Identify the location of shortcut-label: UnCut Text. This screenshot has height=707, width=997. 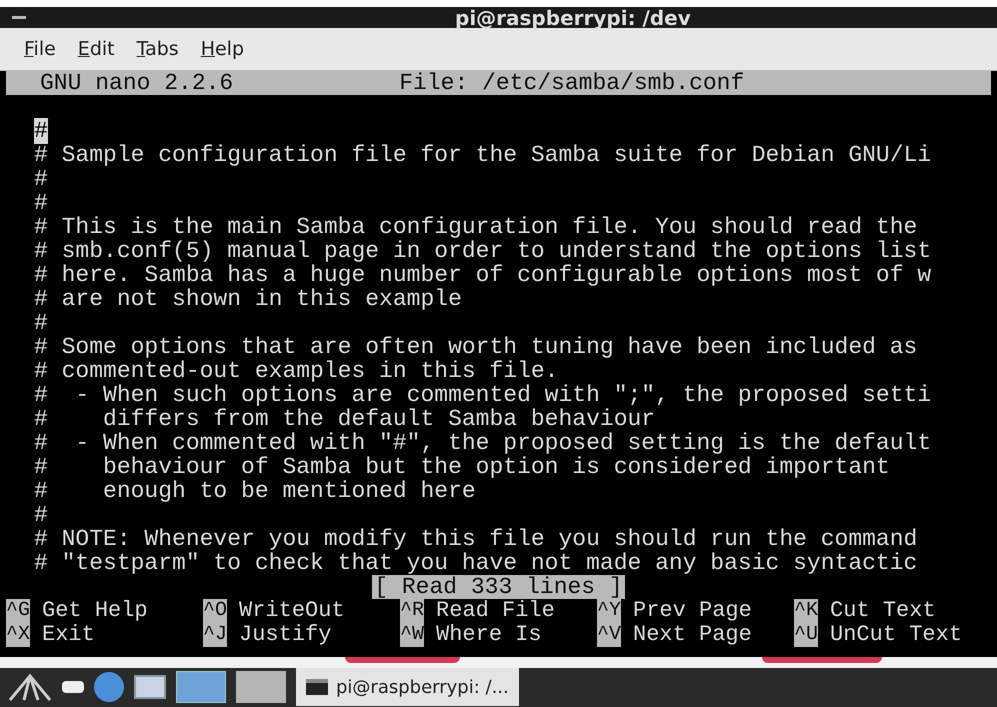
(896, 634).